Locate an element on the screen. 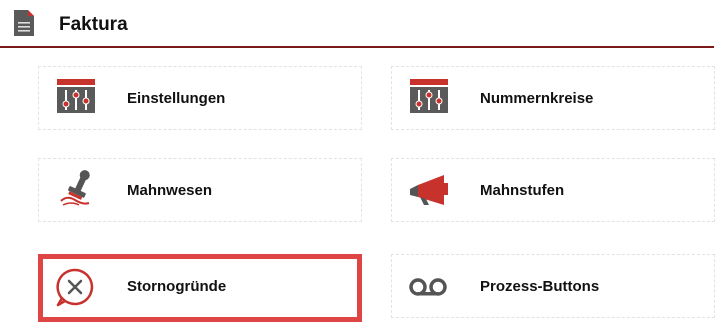 This screenshot has height=331, width=724. tile-mahnwesen: Mahnwesen is located at coordinates (200, 190).